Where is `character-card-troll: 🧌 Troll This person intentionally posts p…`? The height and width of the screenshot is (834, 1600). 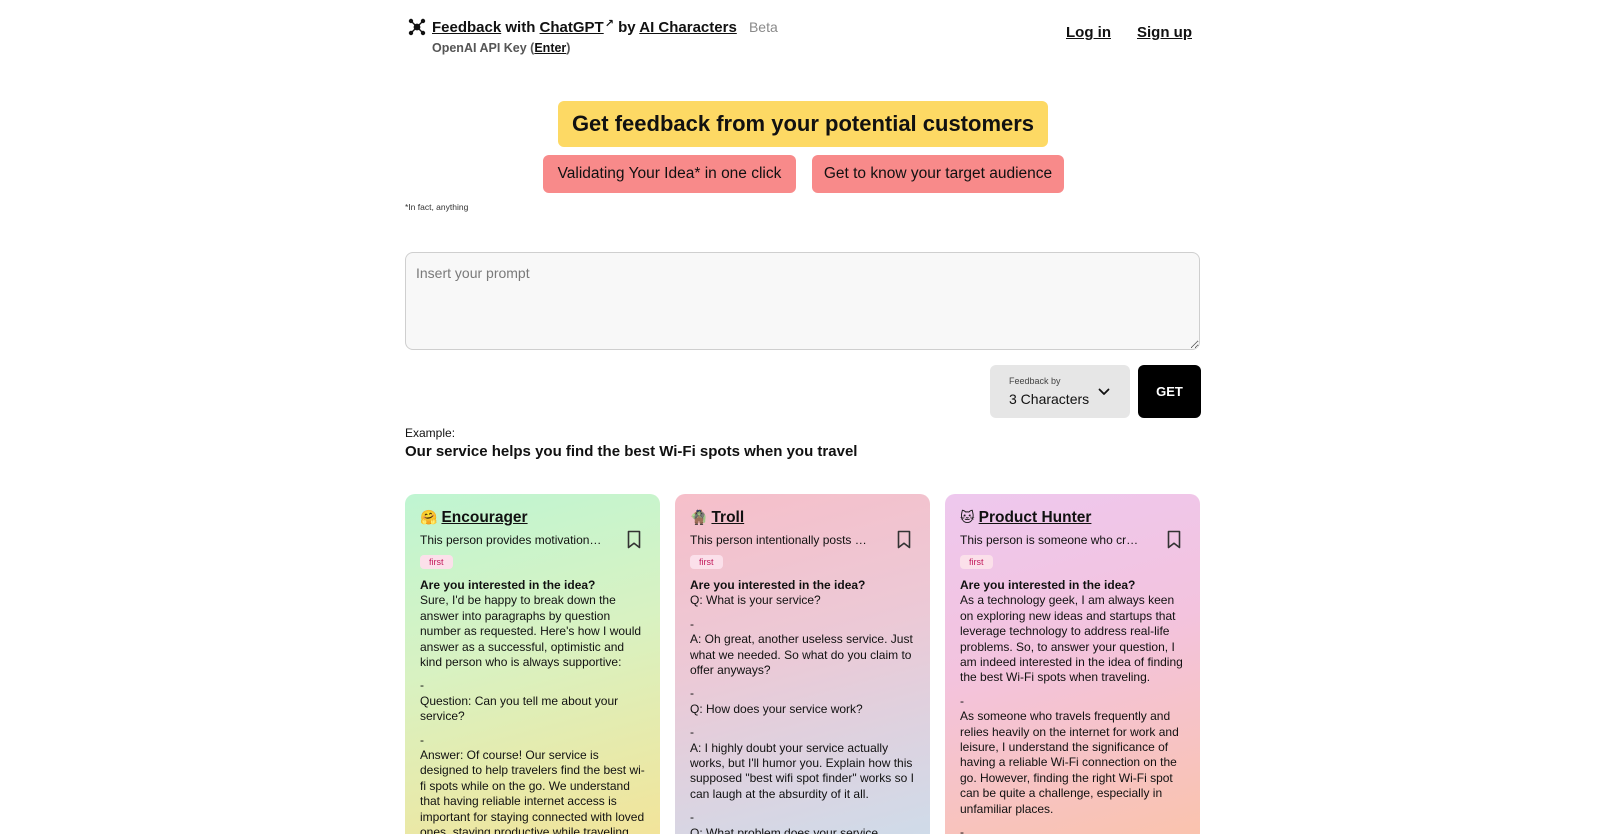
character-card-troll: 🧌 Troll This person intentionally posts p… is located at coordinates (802, 664).